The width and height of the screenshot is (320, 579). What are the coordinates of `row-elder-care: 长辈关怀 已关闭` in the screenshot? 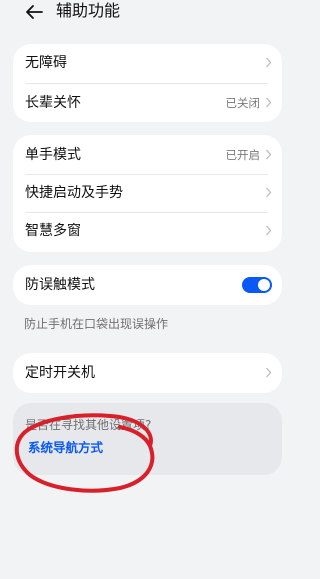 It's located at (147, 103).